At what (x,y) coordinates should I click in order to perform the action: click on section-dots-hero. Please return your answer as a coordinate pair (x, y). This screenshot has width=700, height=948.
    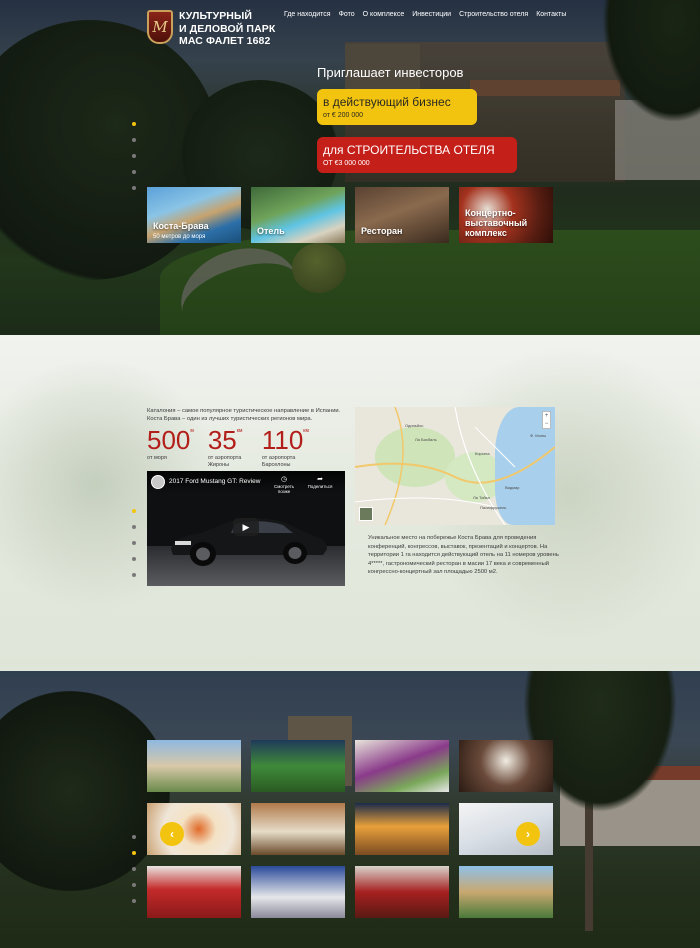
    Looking at the image, I should click on (134, 156).